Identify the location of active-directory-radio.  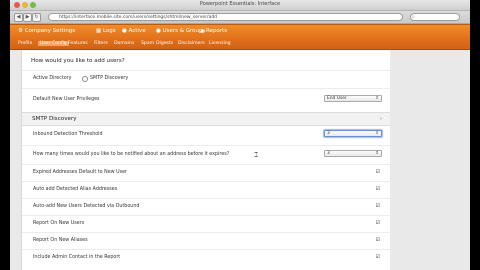
(85, 79).